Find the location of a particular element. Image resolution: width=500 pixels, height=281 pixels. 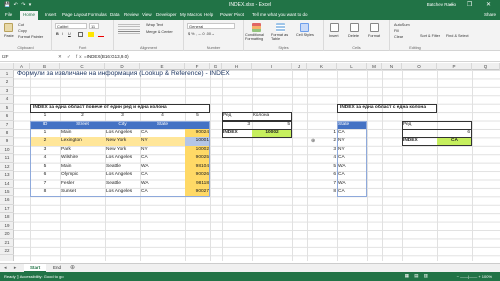

row-header: 18 is located at coordinates (7, 217).